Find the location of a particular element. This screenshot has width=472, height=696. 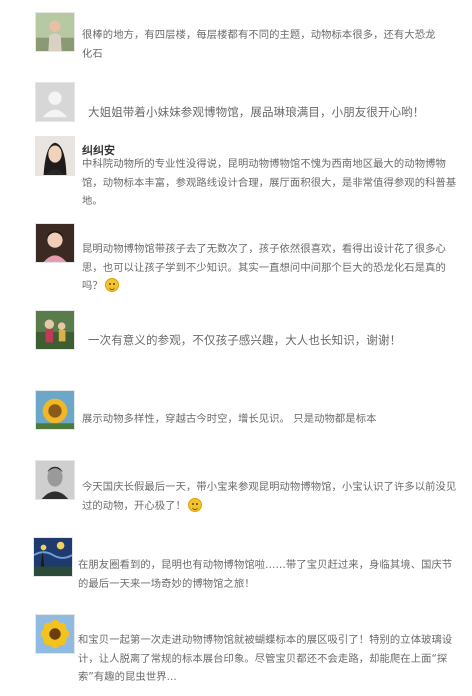

review-text: 很棒的地方，有四层楼，每层楼都有不同的主题，动物标本很多，还有大恐龙化石 is located at coordinates (259, 44).